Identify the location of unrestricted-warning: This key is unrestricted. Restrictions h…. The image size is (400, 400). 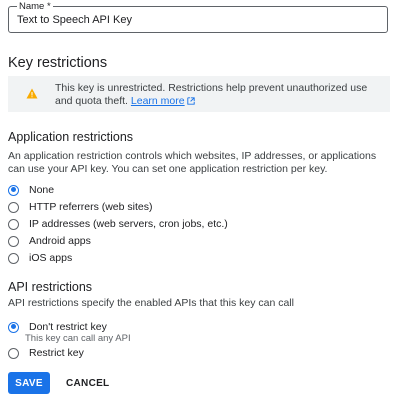
(199, 94).